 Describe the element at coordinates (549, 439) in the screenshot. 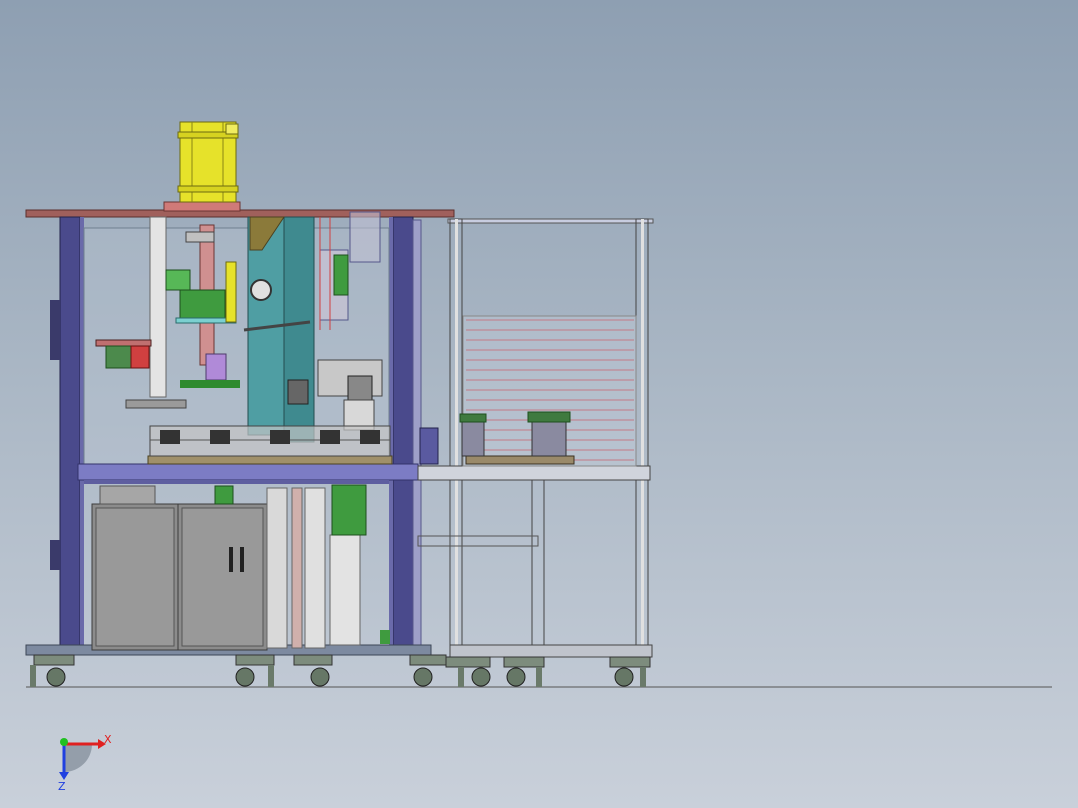

I see `part-stack-right` at that location.